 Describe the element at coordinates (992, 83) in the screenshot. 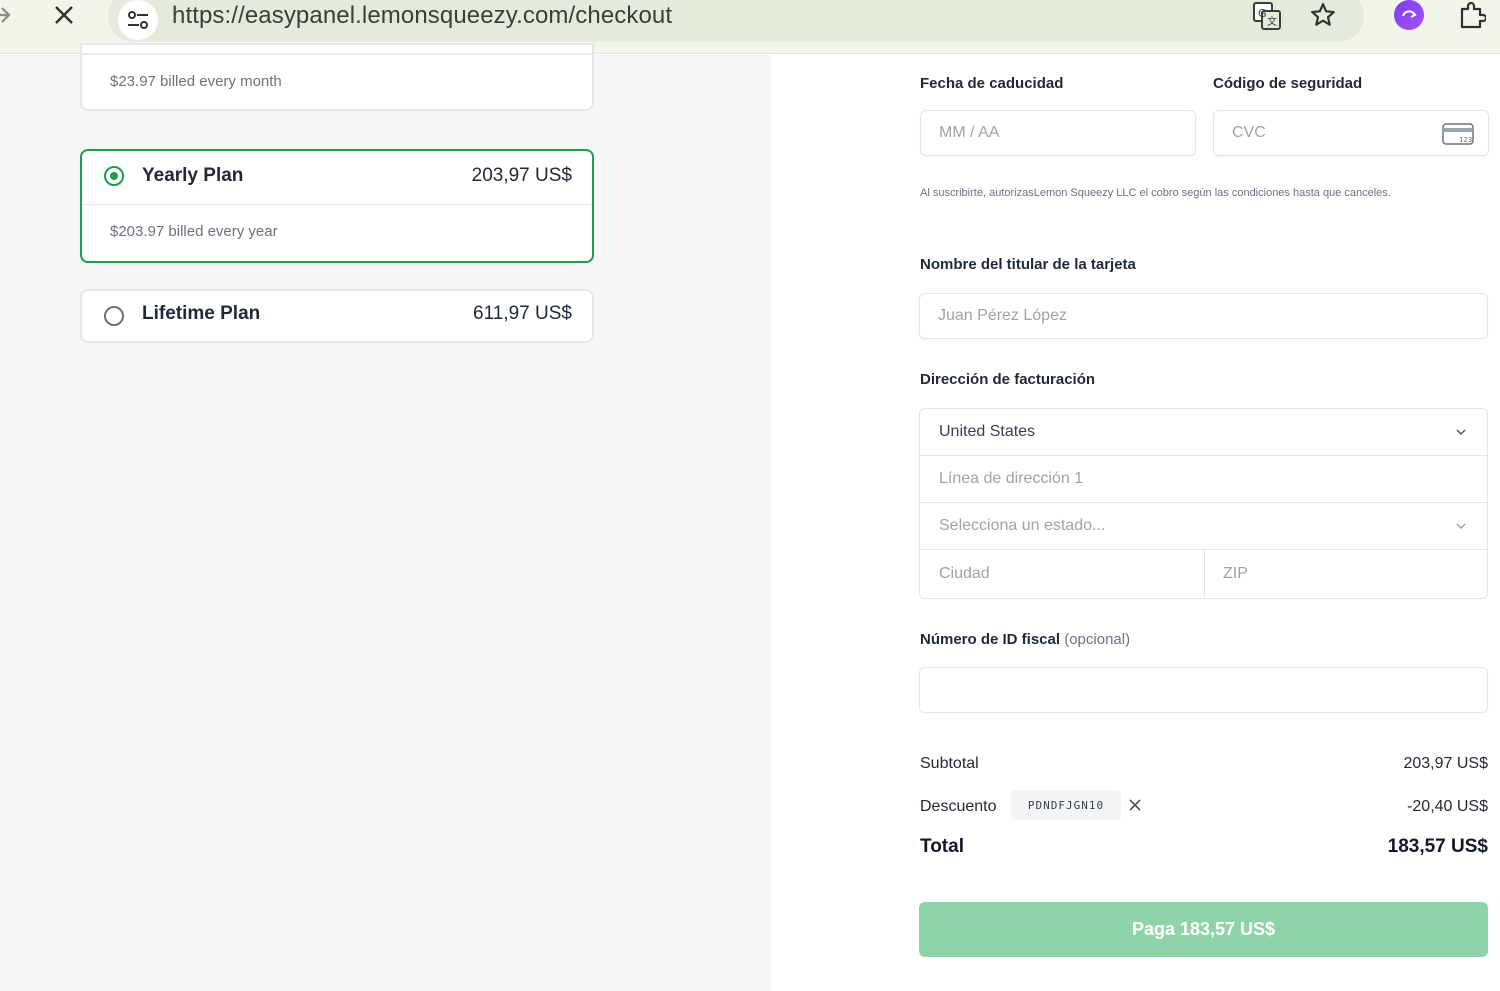

I see `expiry-label: Fecha de caducidad` at that location.